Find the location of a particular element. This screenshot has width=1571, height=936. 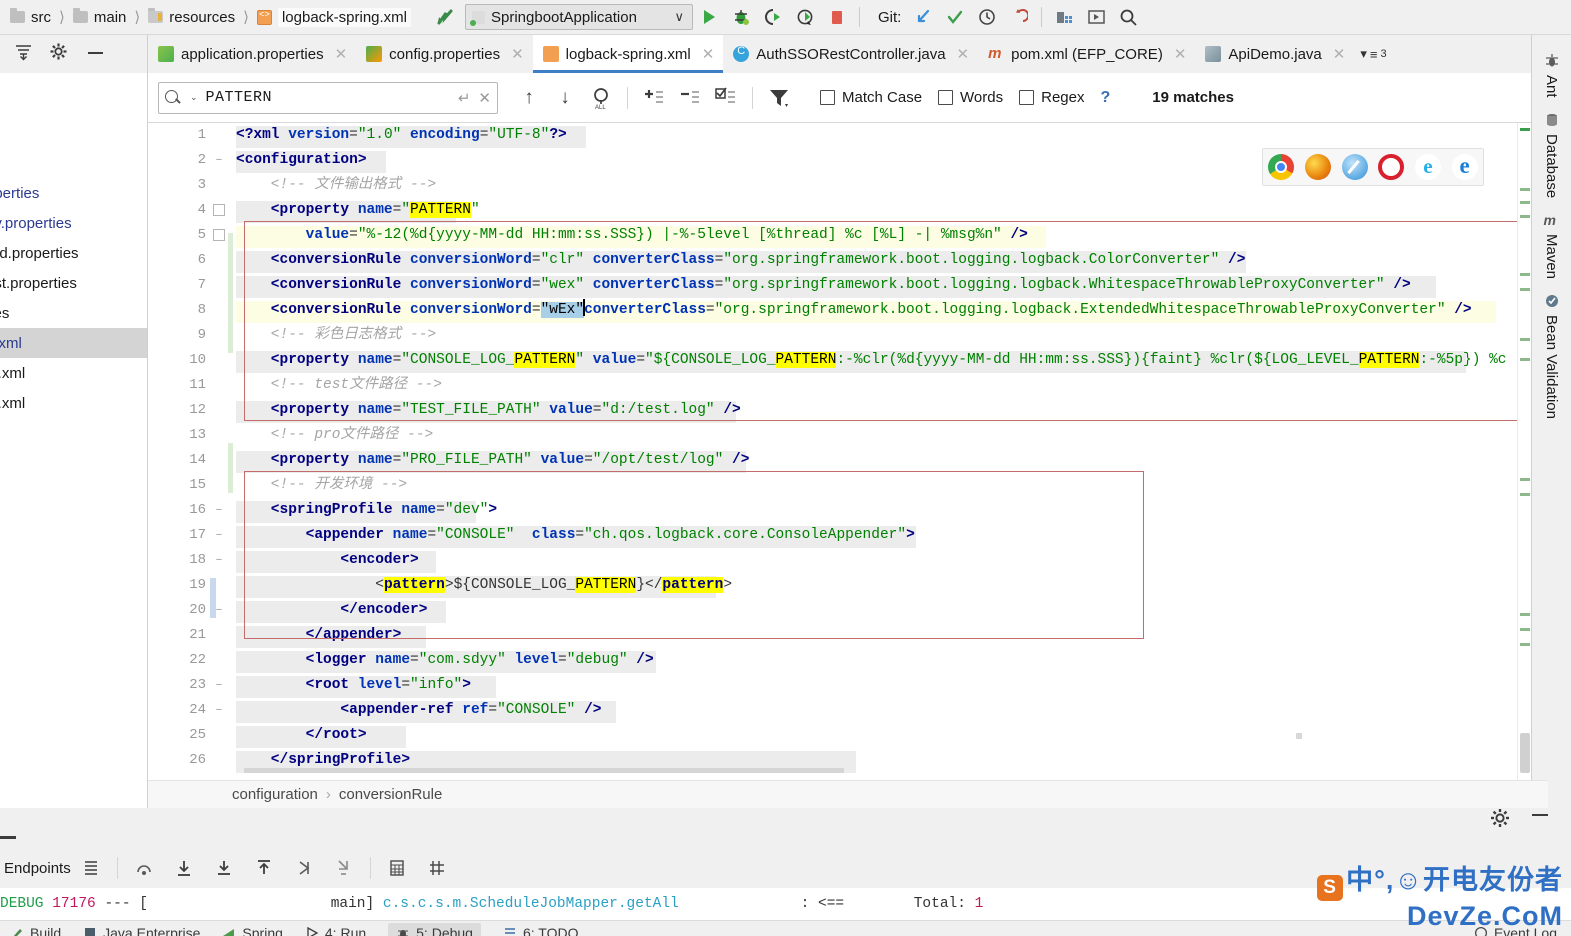

sidebar-item-bean-validation: Bean Validation is located at coordinates (1551, 356).